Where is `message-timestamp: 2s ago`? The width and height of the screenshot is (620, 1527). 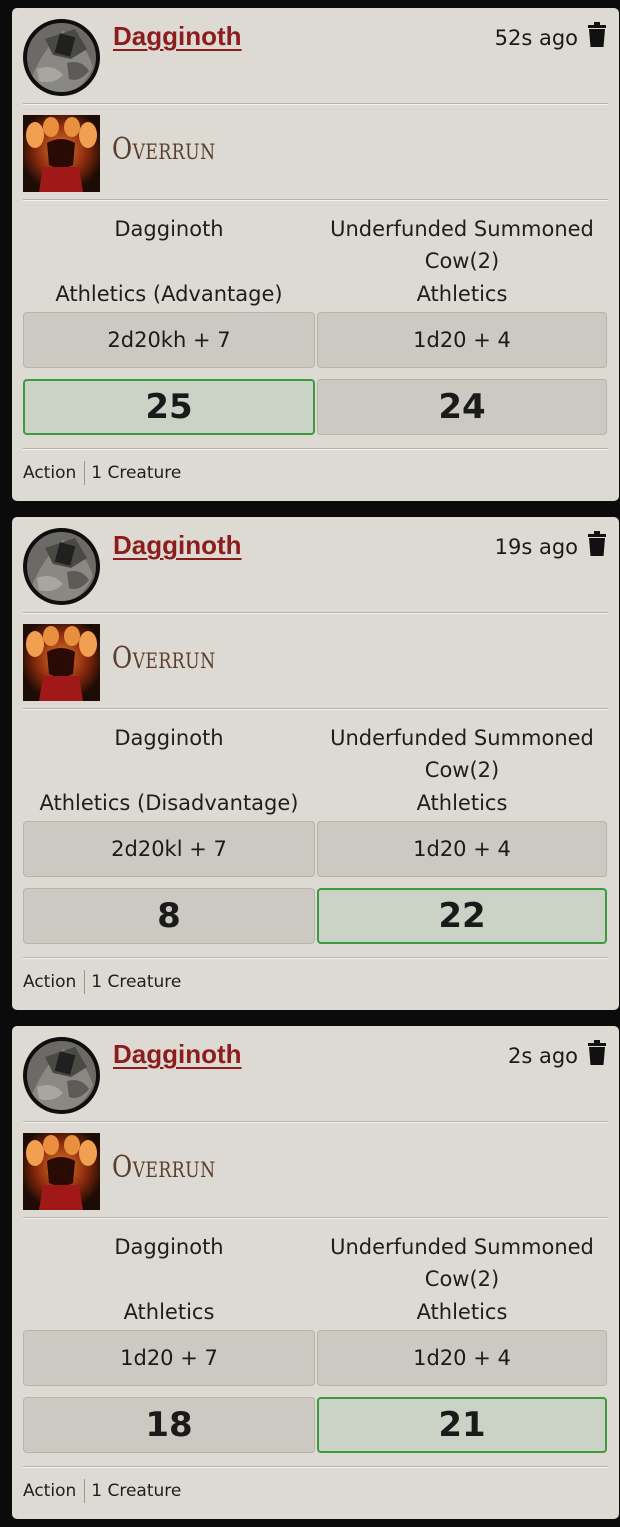
message-timestamp: 2s ago is located at coordinates (542, 1056).